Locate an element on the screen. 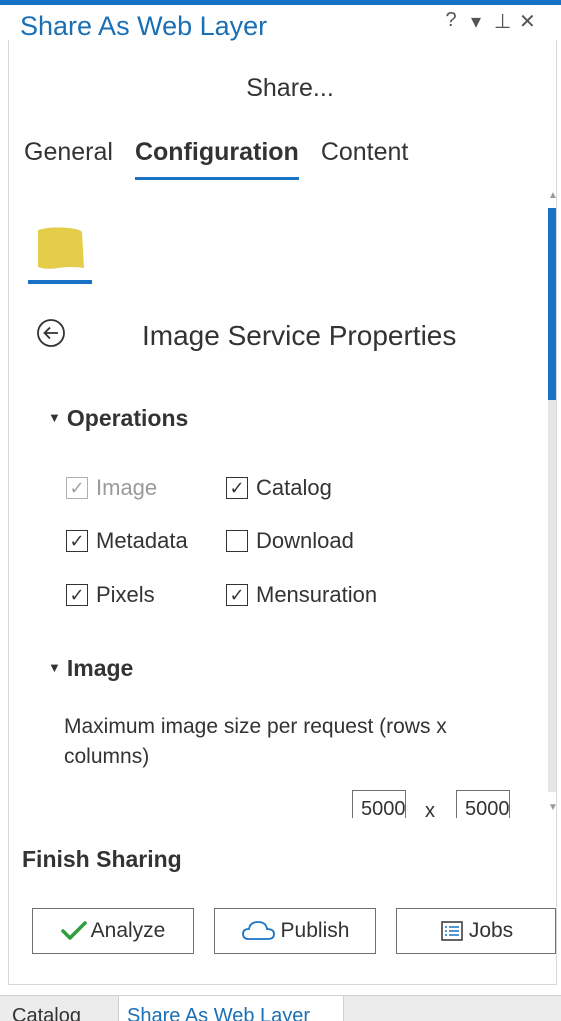 This screenshot has width=561, height=1021. analyze-label: Analyze is located at coordinates (128, 930).